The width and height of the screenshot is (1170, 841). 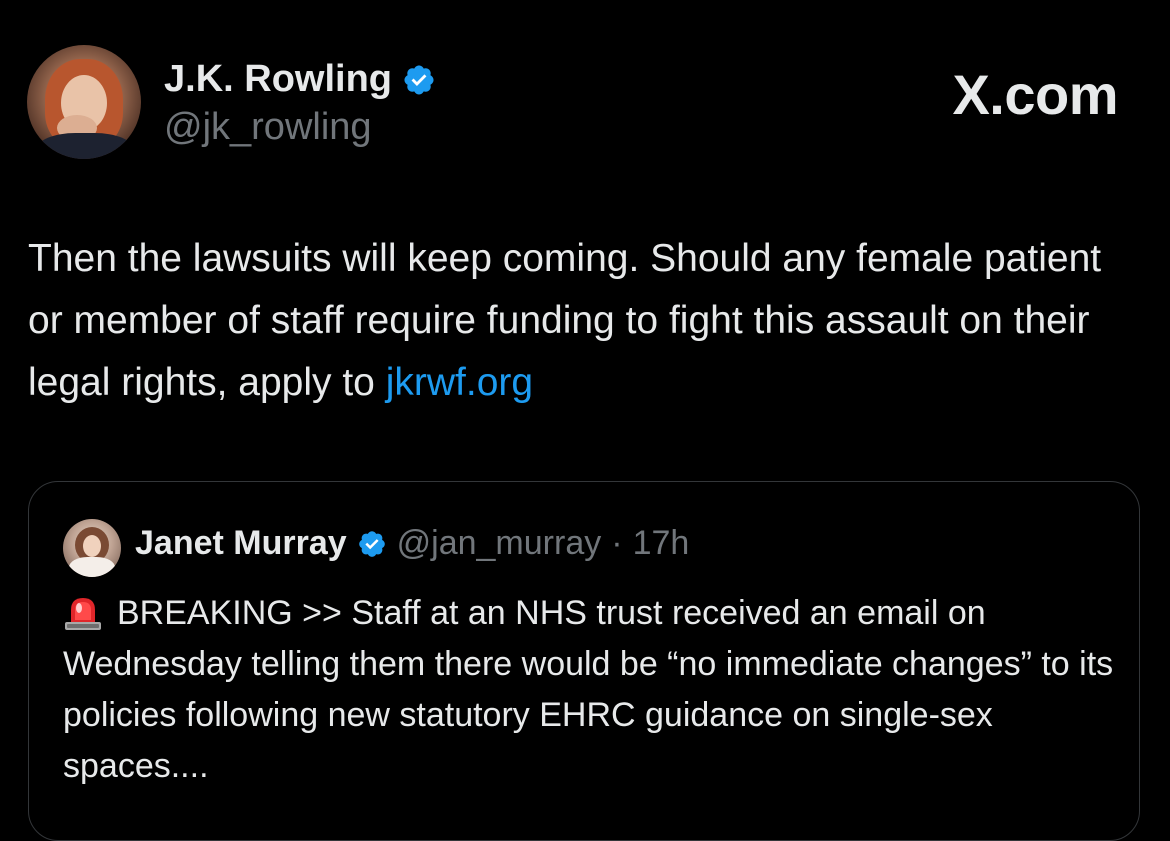 I want to click on siren-icon, so click(x=83, y=614).